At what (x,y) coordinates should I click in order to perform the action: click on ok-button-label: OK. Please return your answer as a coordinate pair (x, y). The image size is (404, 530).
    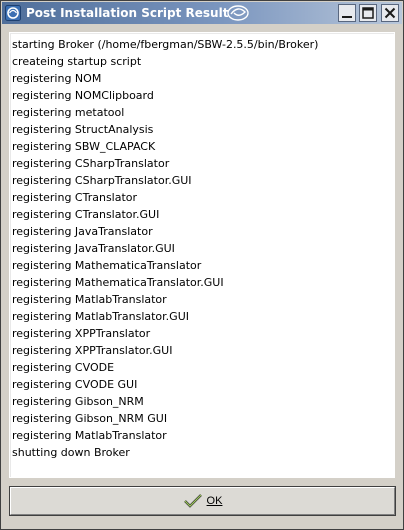
    Looking at the image, I should click on (214, 501).